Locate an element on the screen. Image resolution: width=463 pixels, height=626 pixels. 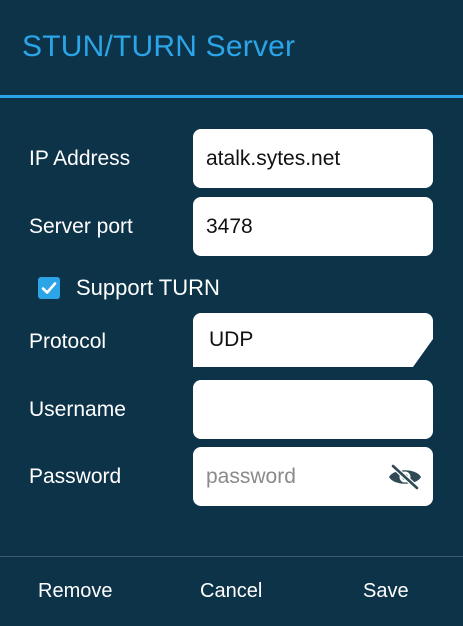
username-field is located at coordinates (313, 409).